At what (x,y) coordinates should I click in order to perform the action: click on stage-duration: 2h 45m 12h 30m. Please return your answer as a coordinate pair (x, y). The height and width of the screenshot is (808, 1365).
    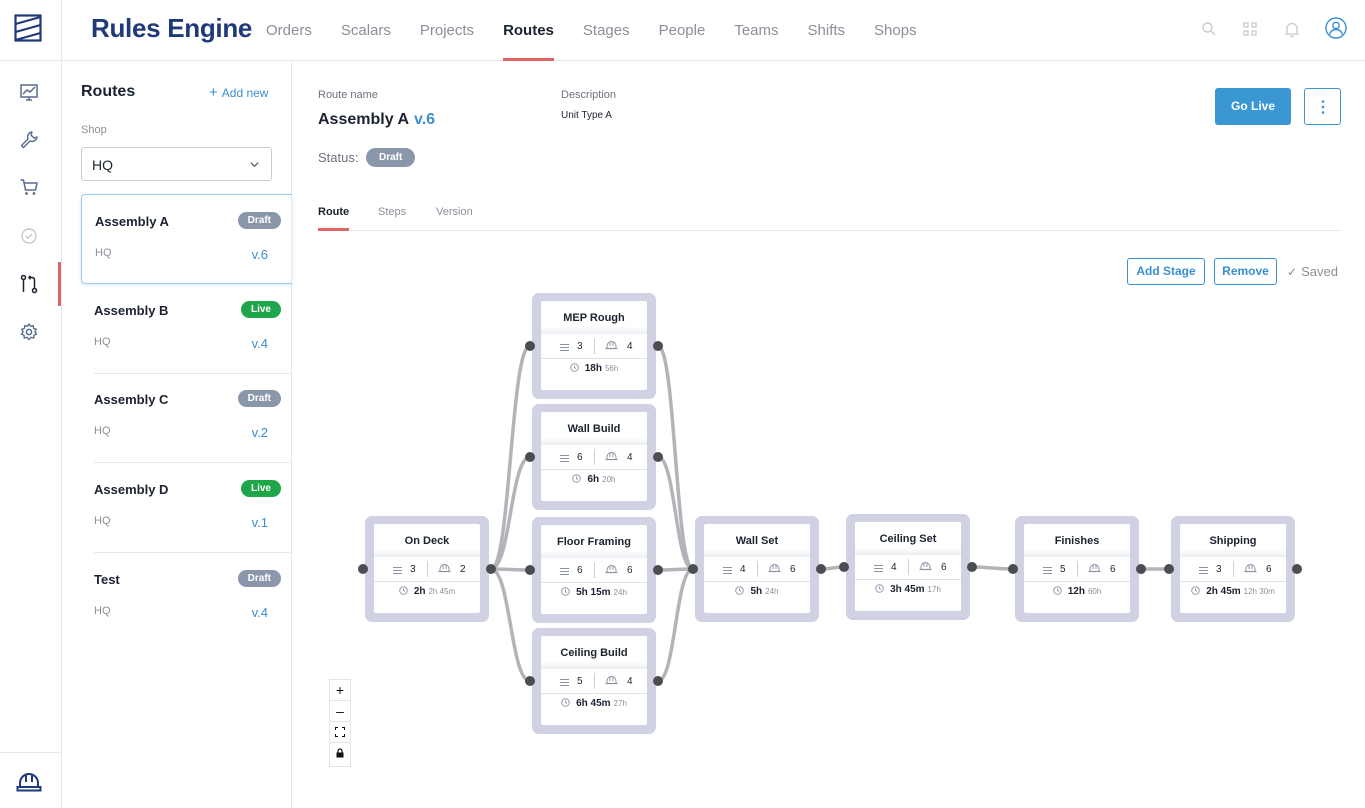
    Looking at the image, I should click on (1233, 591).